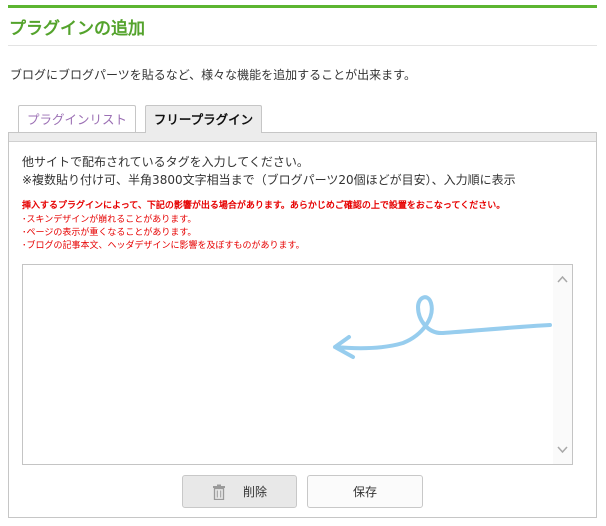  What do you see at coordinates (239, 491) in the screenshot?
I see `delete-button: 削除` at bounding box center [239, 491].